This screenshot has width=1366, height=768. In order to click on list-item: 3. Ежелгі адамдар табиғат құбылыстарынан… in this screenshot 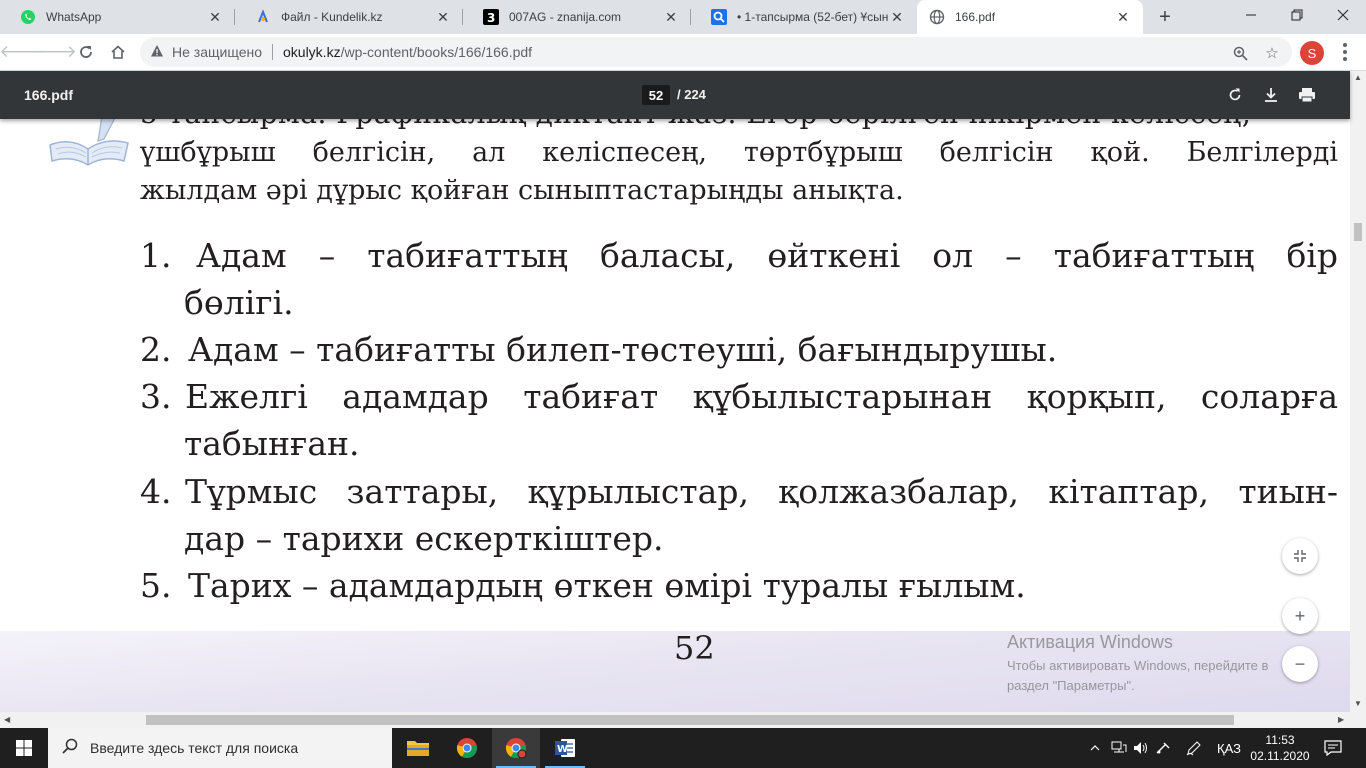, I will do `click(739, 396)`.